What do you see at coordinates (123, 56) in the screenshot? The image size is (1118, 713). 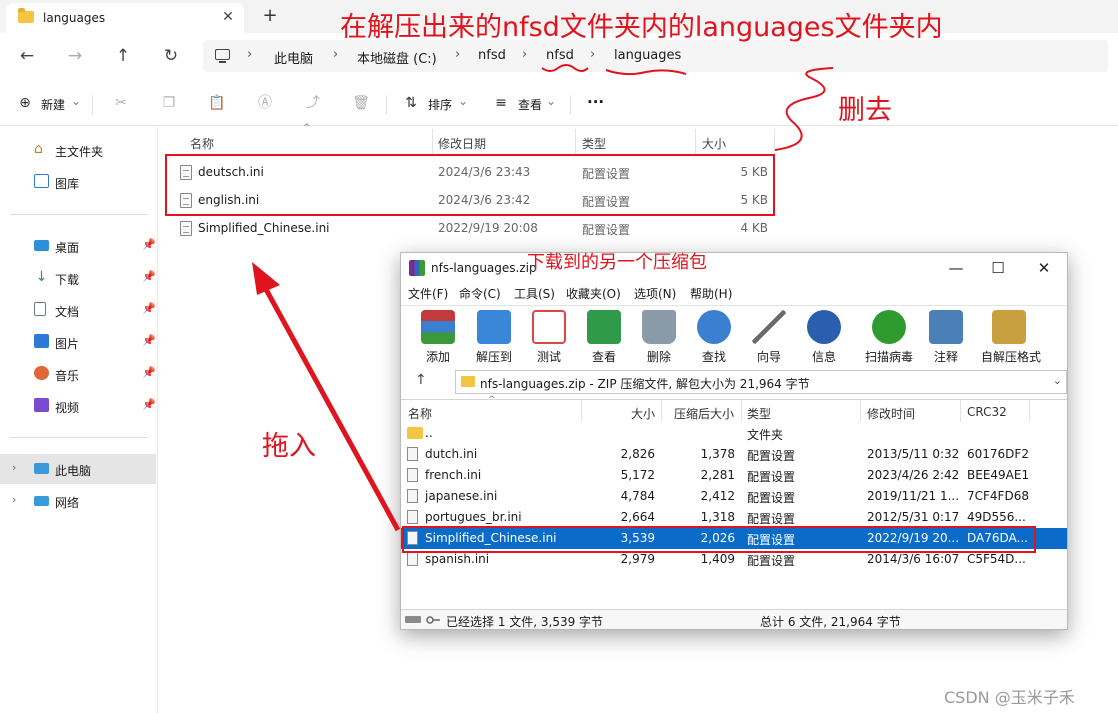 I see `up-arrow-icon: ↑` at bounding box center [123, 56].